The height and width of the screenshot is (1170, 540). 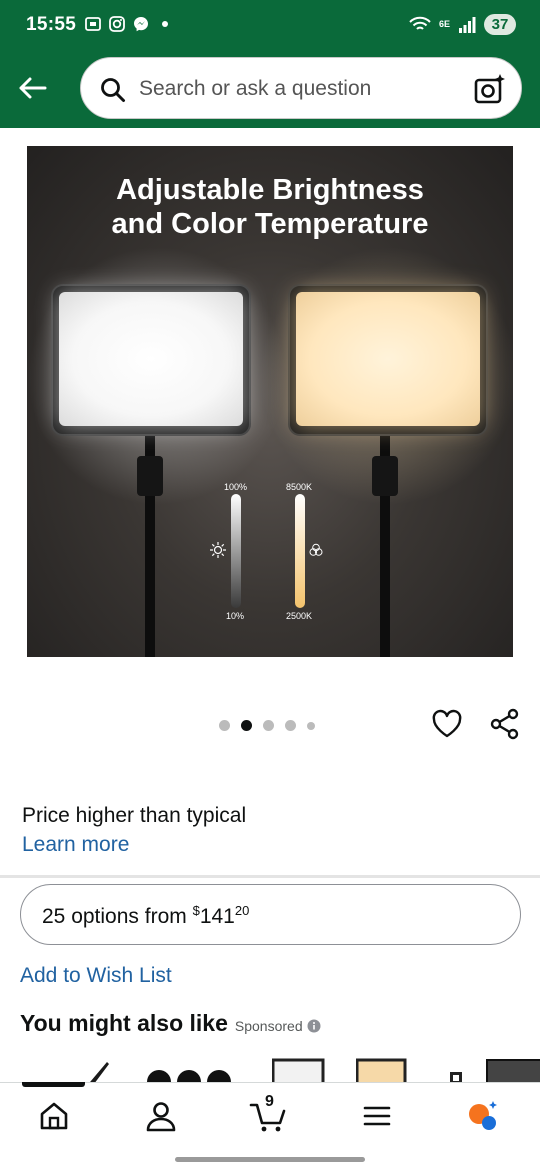 I want to click on learn-more-link: Learn more, so click(x=75, y=845).